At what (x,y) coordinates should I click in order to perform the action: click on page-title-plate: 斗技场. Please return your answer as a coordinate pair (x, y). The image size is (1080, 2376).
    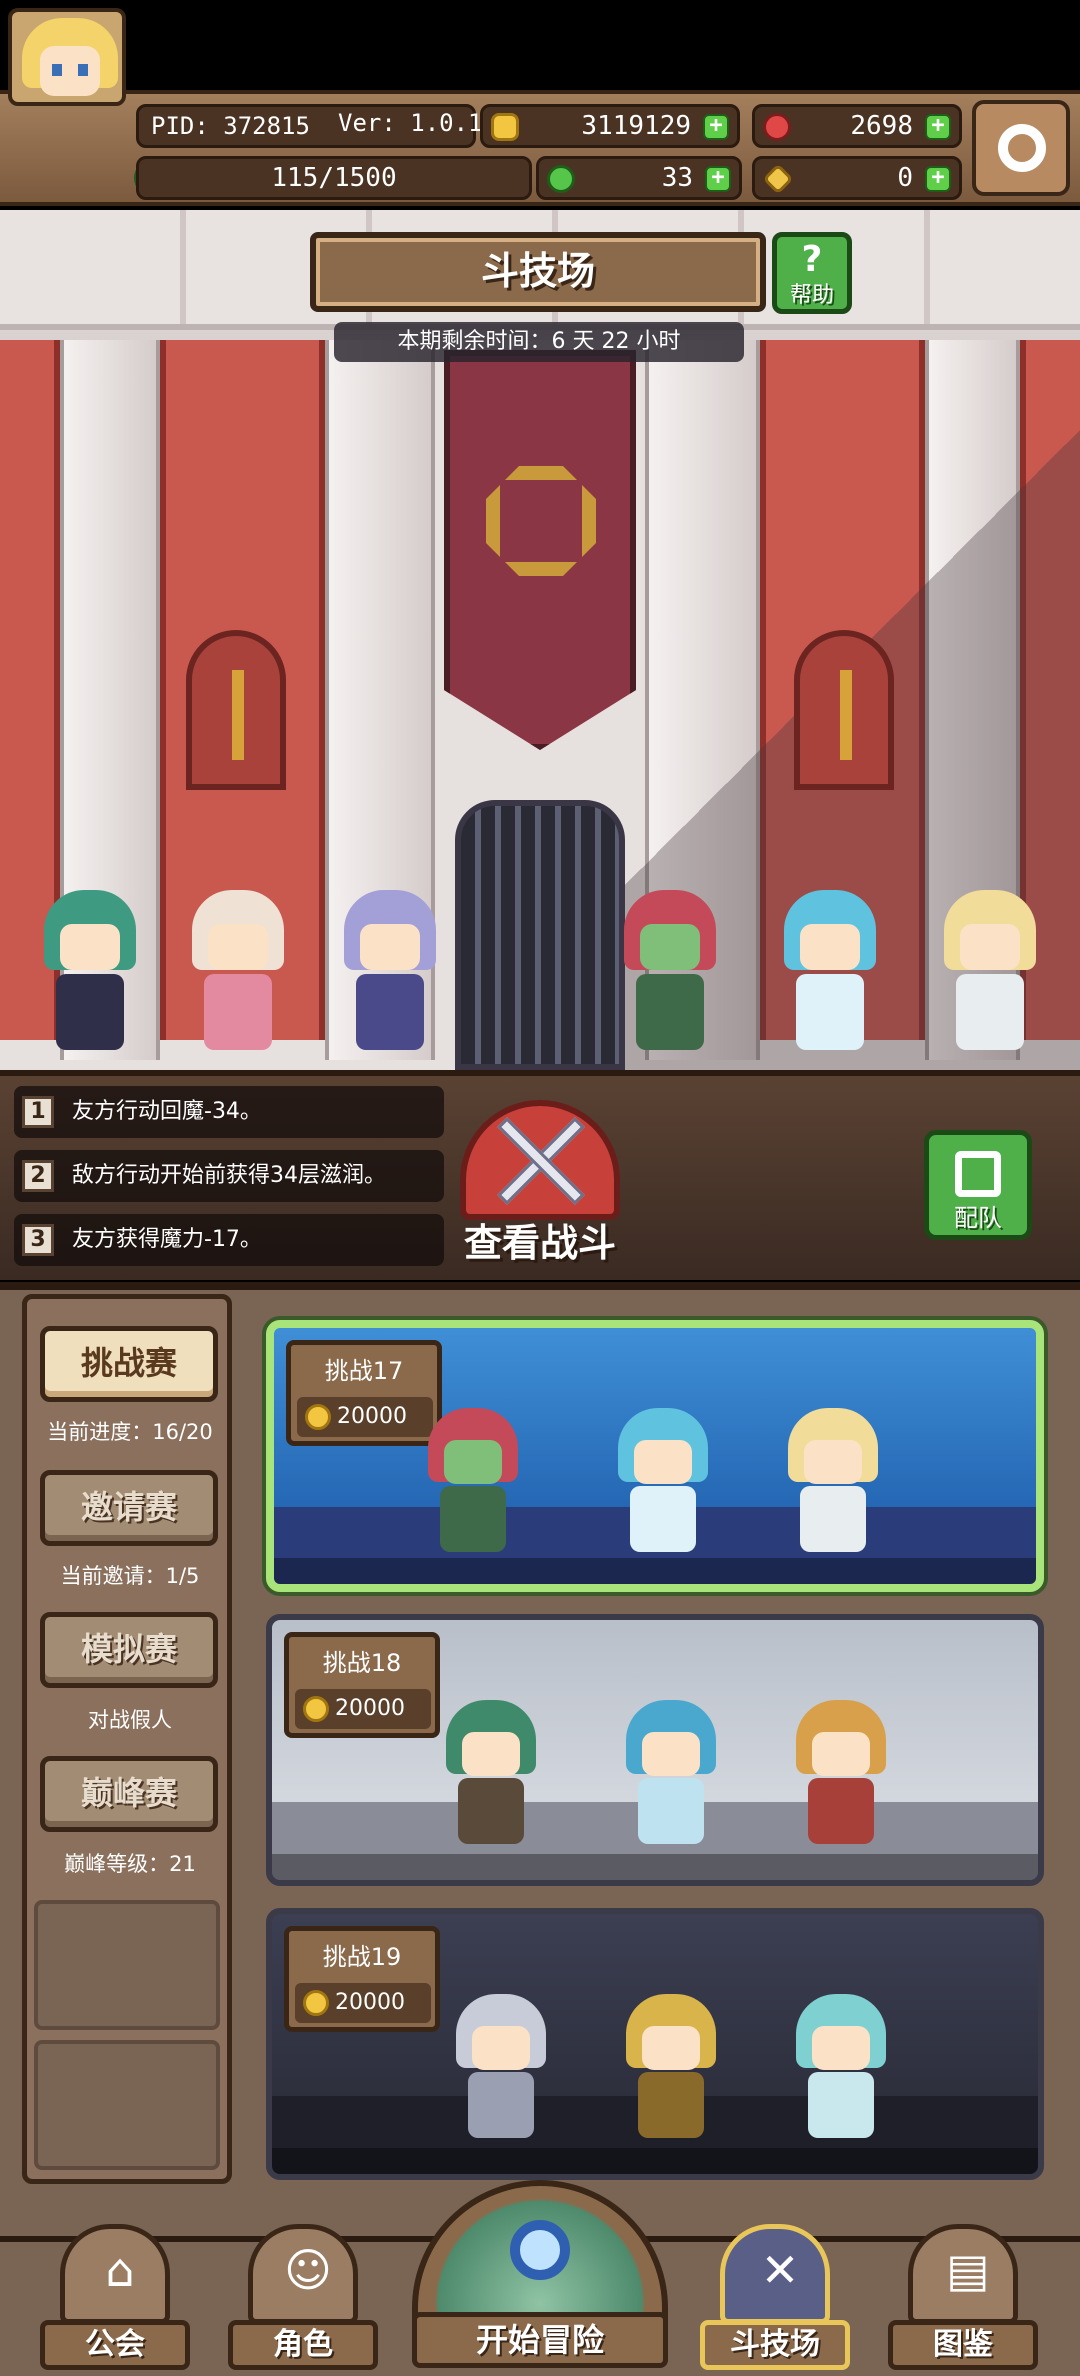
    Looking at the image, I should click on (538, 272).